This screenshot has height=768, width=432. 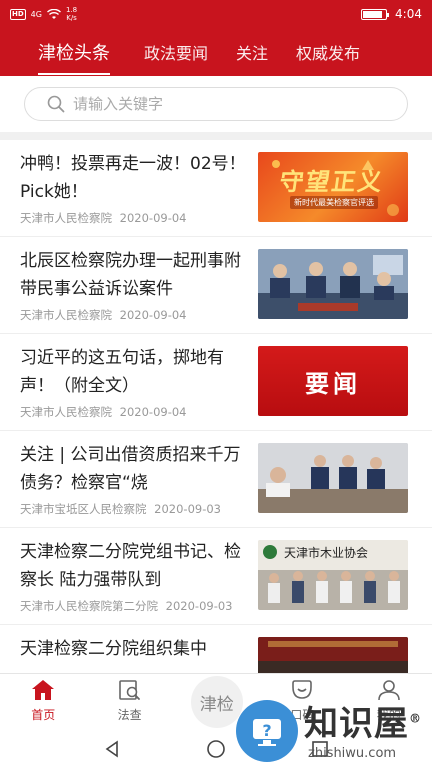 I want to click on home-icon, so click(x=43, y=690).